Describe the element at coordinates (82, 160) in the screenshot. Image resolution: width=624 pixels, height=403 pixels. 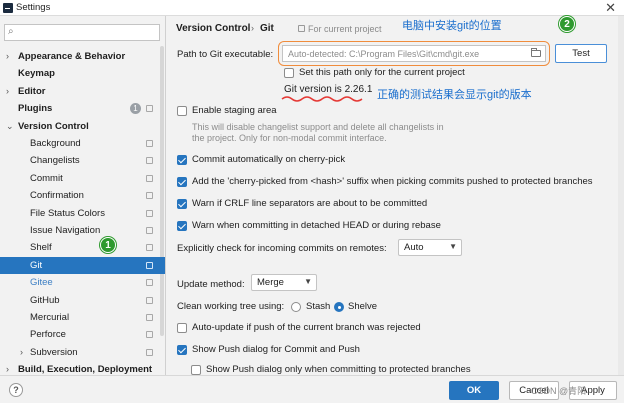
I see `sidebar-item-changelists: Changelists` at that location.